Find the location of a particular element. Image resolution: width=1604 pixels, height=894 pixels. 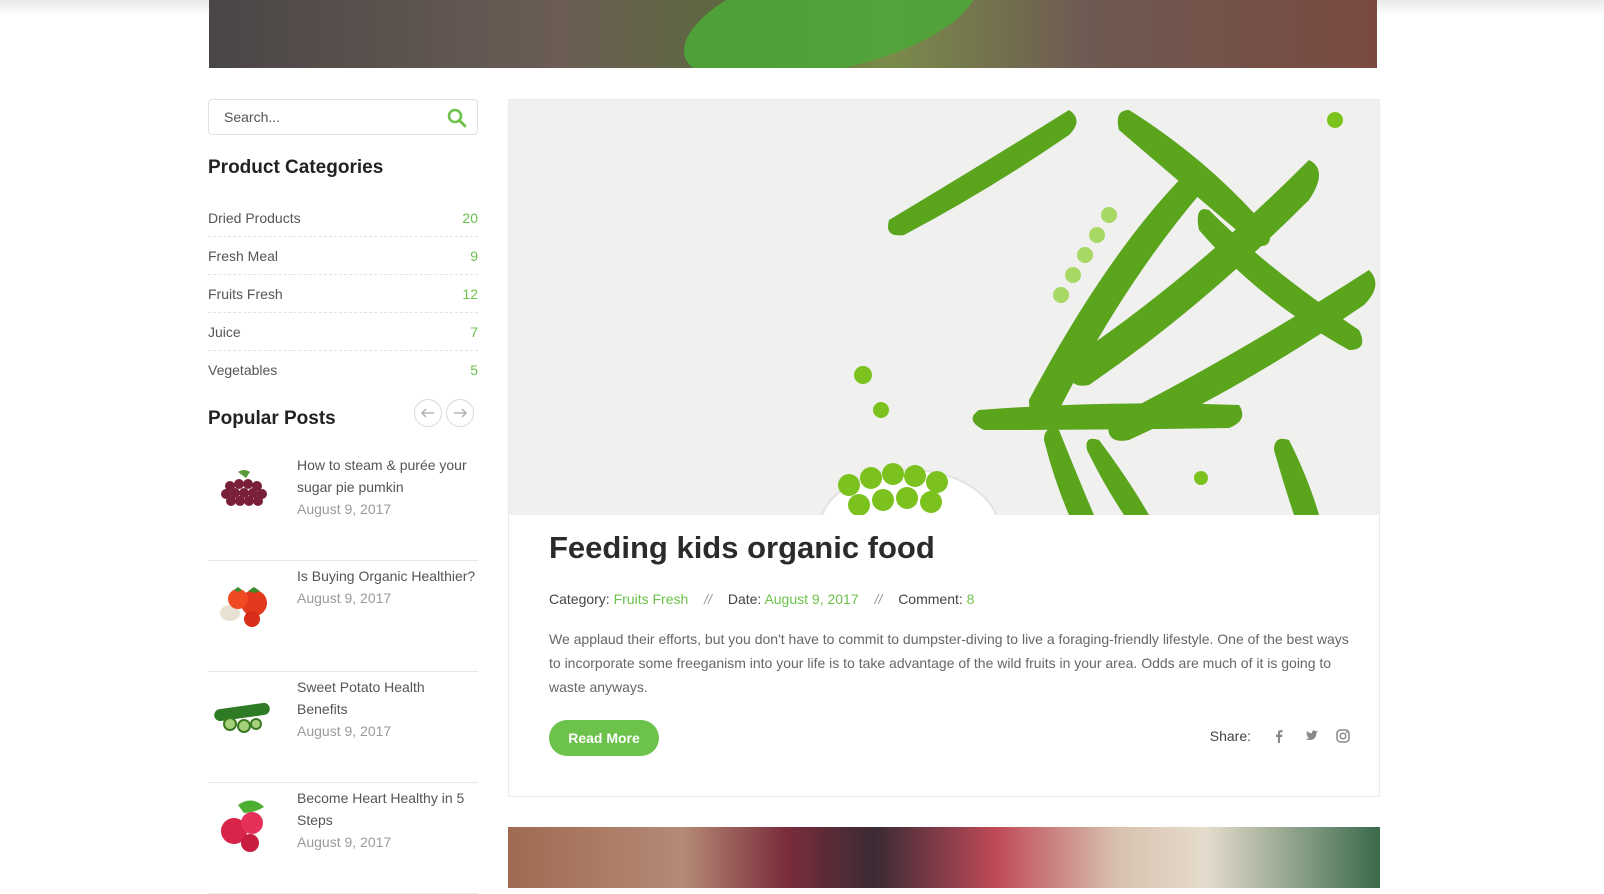

search-icon is located at coordinates (457, 118).